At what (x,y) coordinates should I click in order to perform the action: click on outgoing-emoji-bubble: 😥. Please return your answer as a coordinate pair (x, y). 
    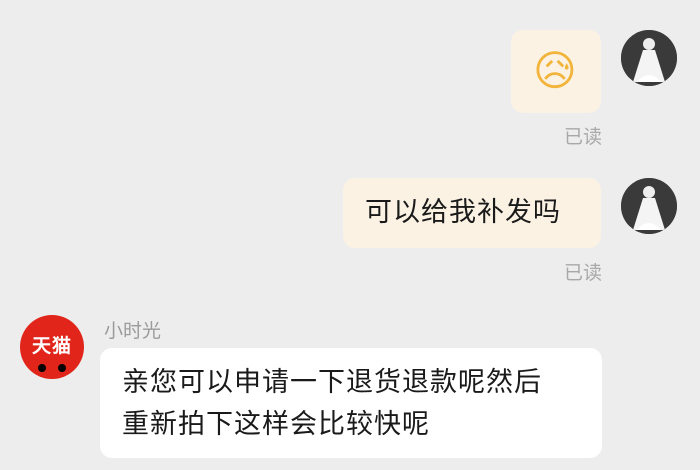
    Looking at the image, I should click on (556, 71).